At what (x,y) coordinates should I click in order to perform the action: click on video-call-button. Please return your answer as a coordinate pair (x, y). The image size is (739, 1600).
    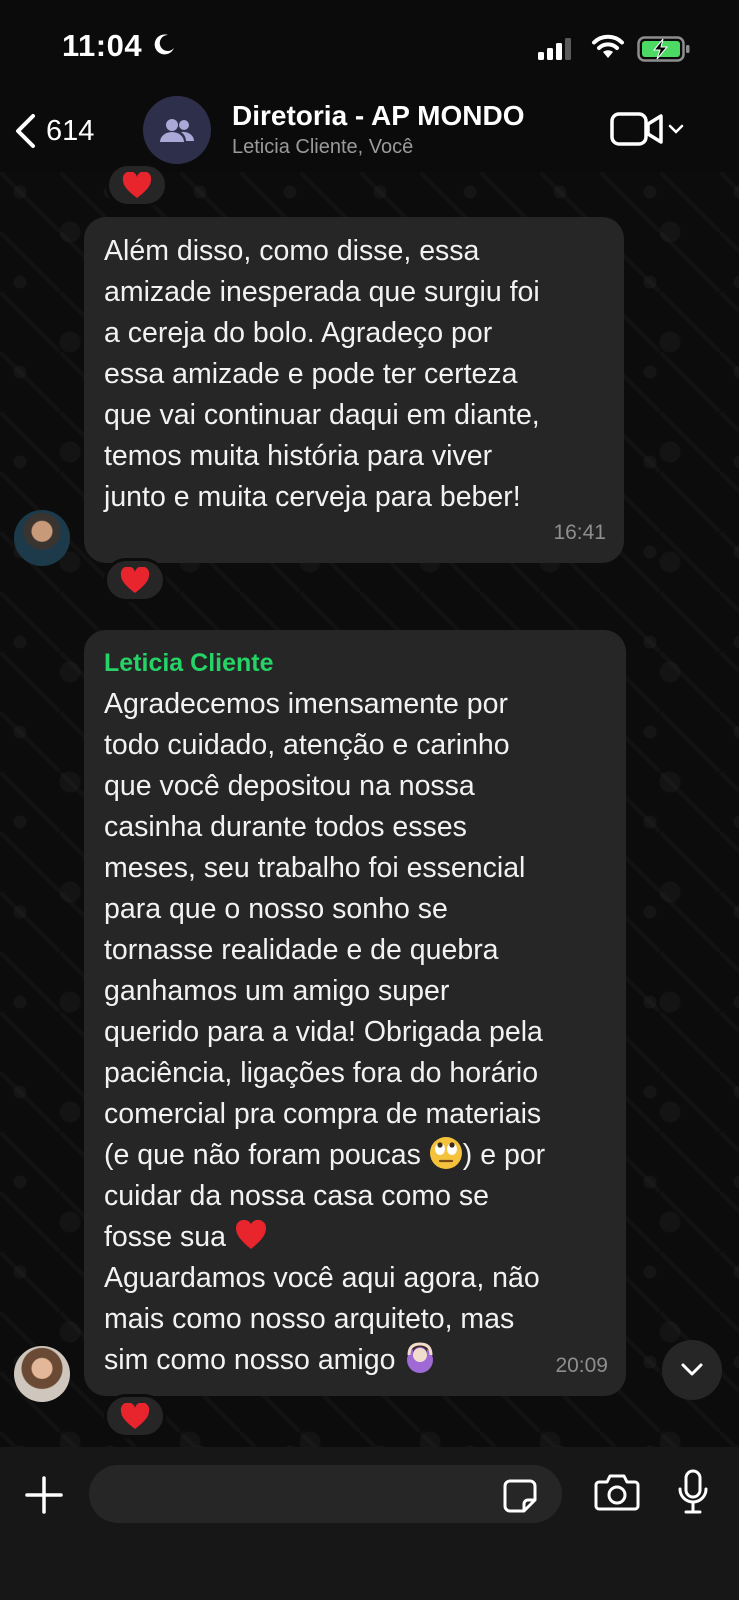
    Looking at the image, I should click on (647, 129).